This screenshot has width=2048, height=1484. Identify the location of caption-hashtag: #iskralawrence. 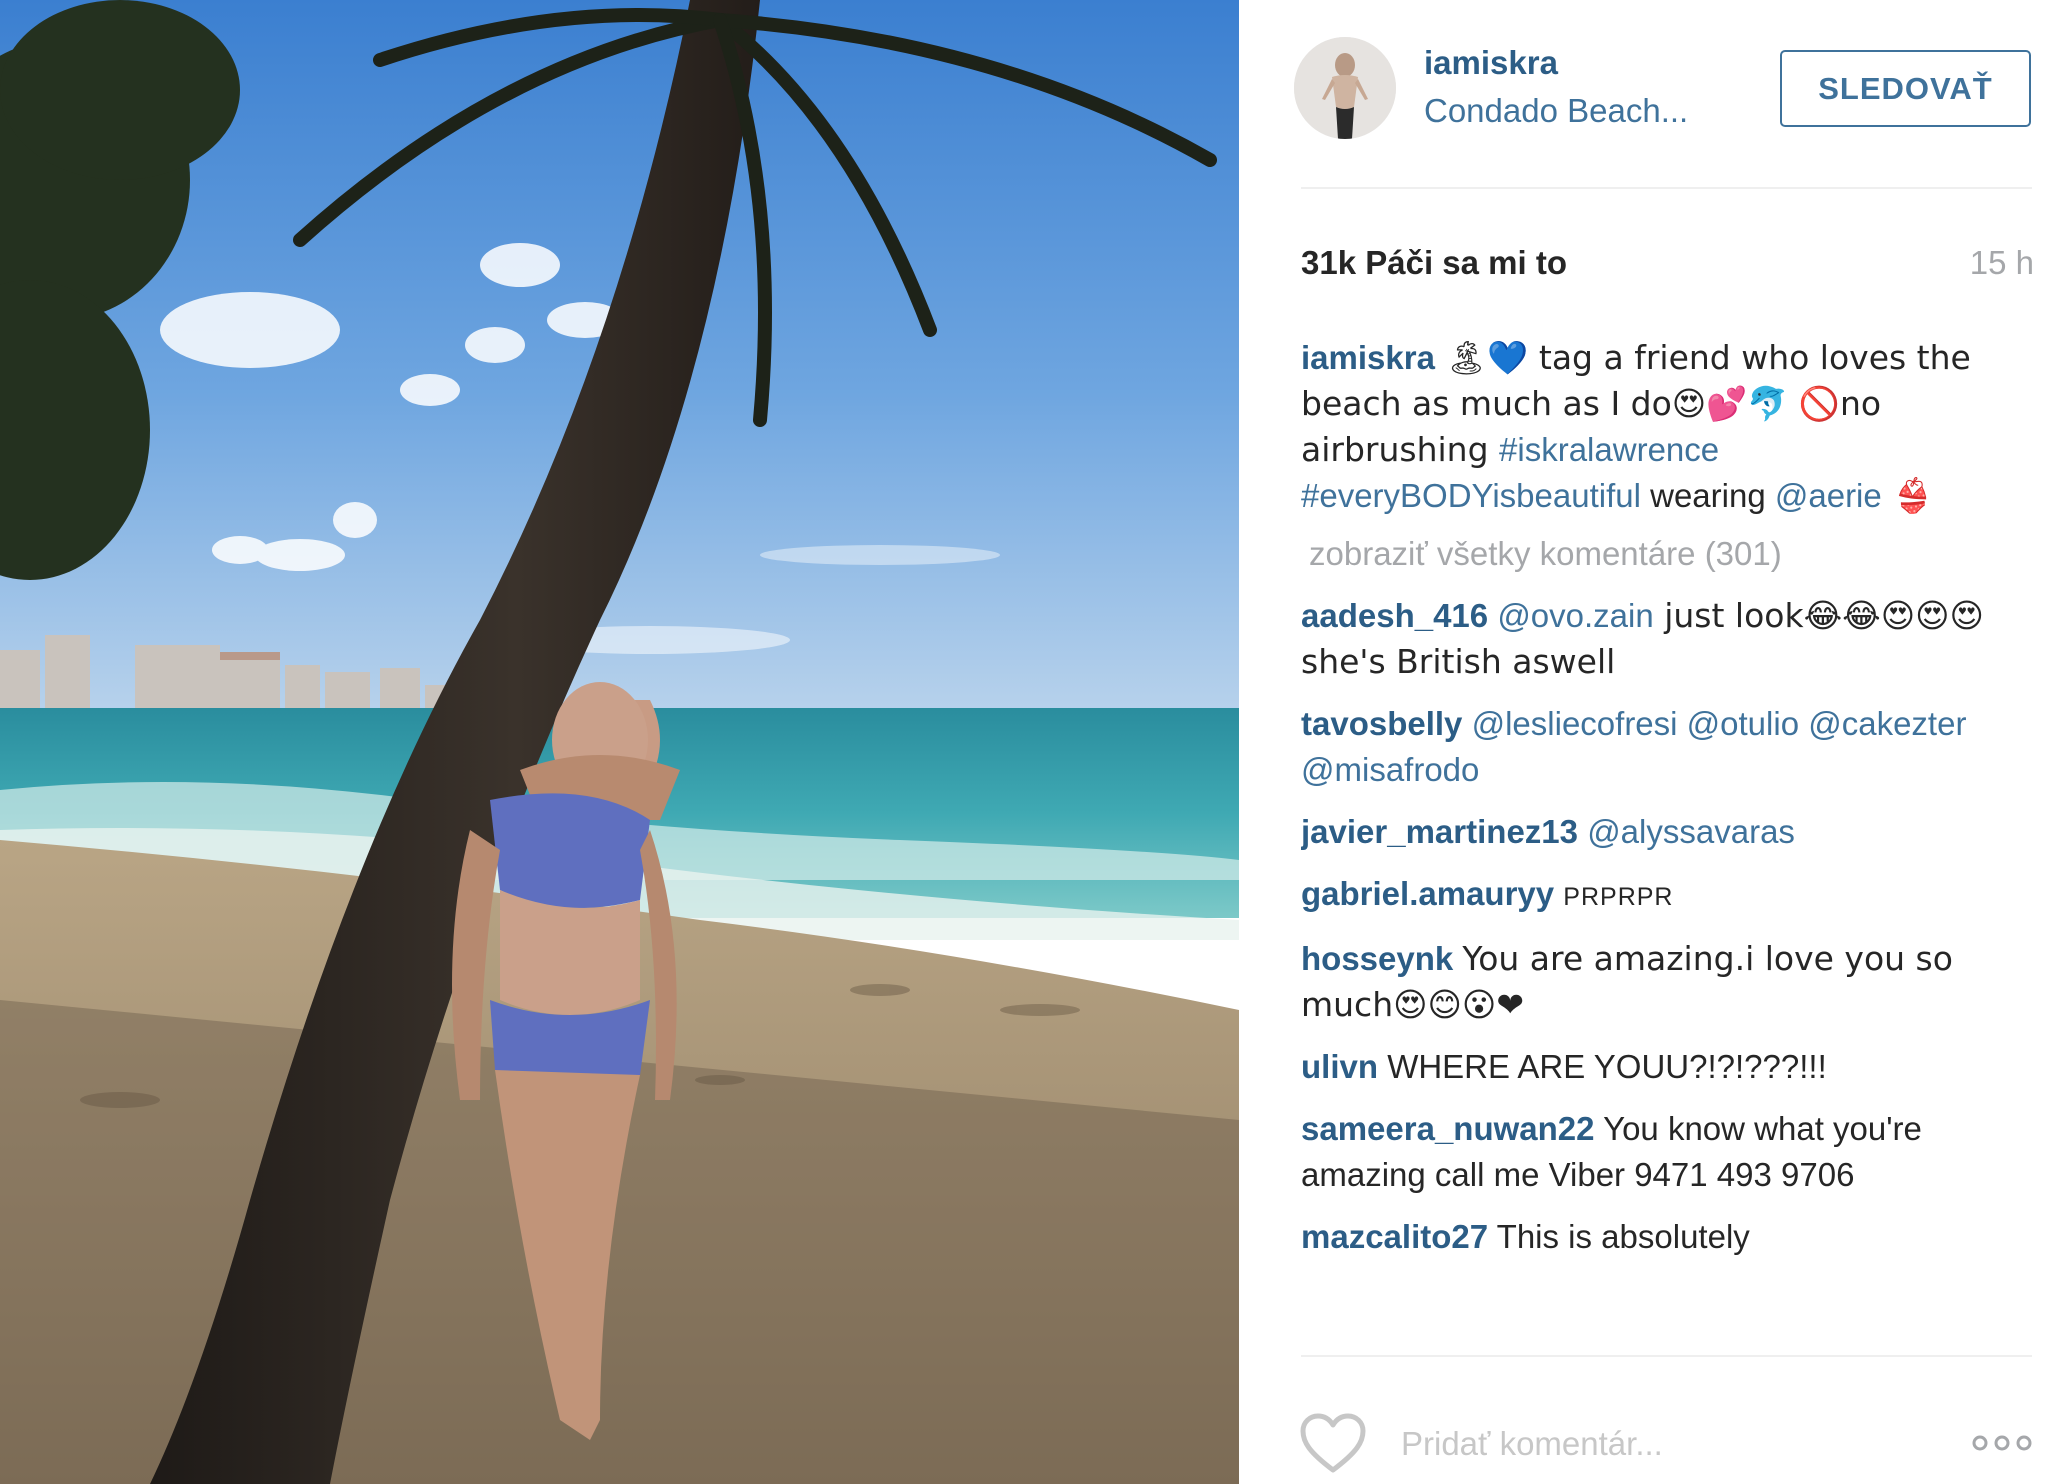
(1609, 449).